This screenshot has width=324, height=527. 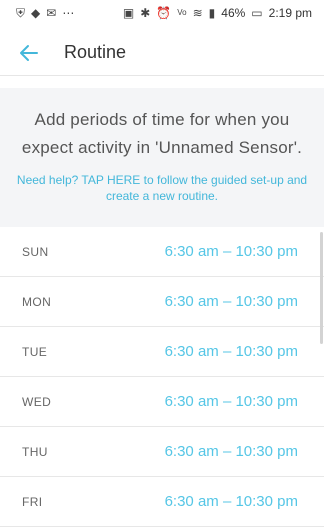 I want to click on day-label: FRI, so click(x=32, y=501).